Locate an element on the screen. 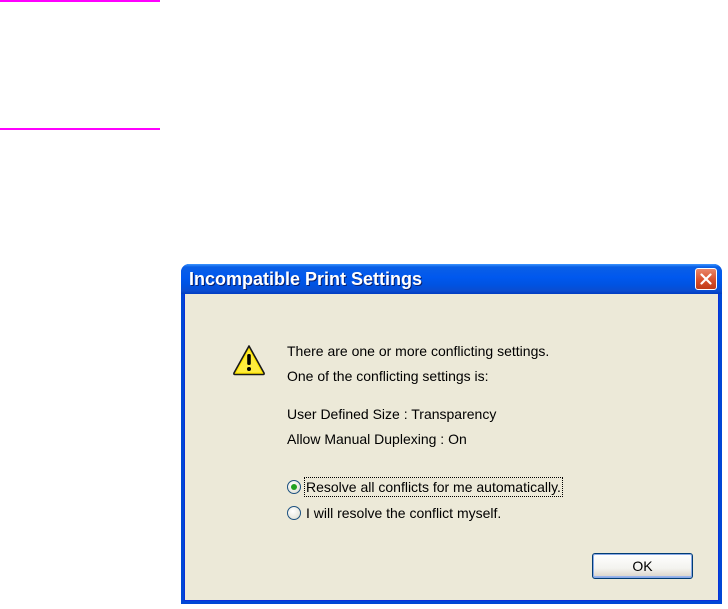  decorative-rule-bottom is located at coordinates (80, 129).